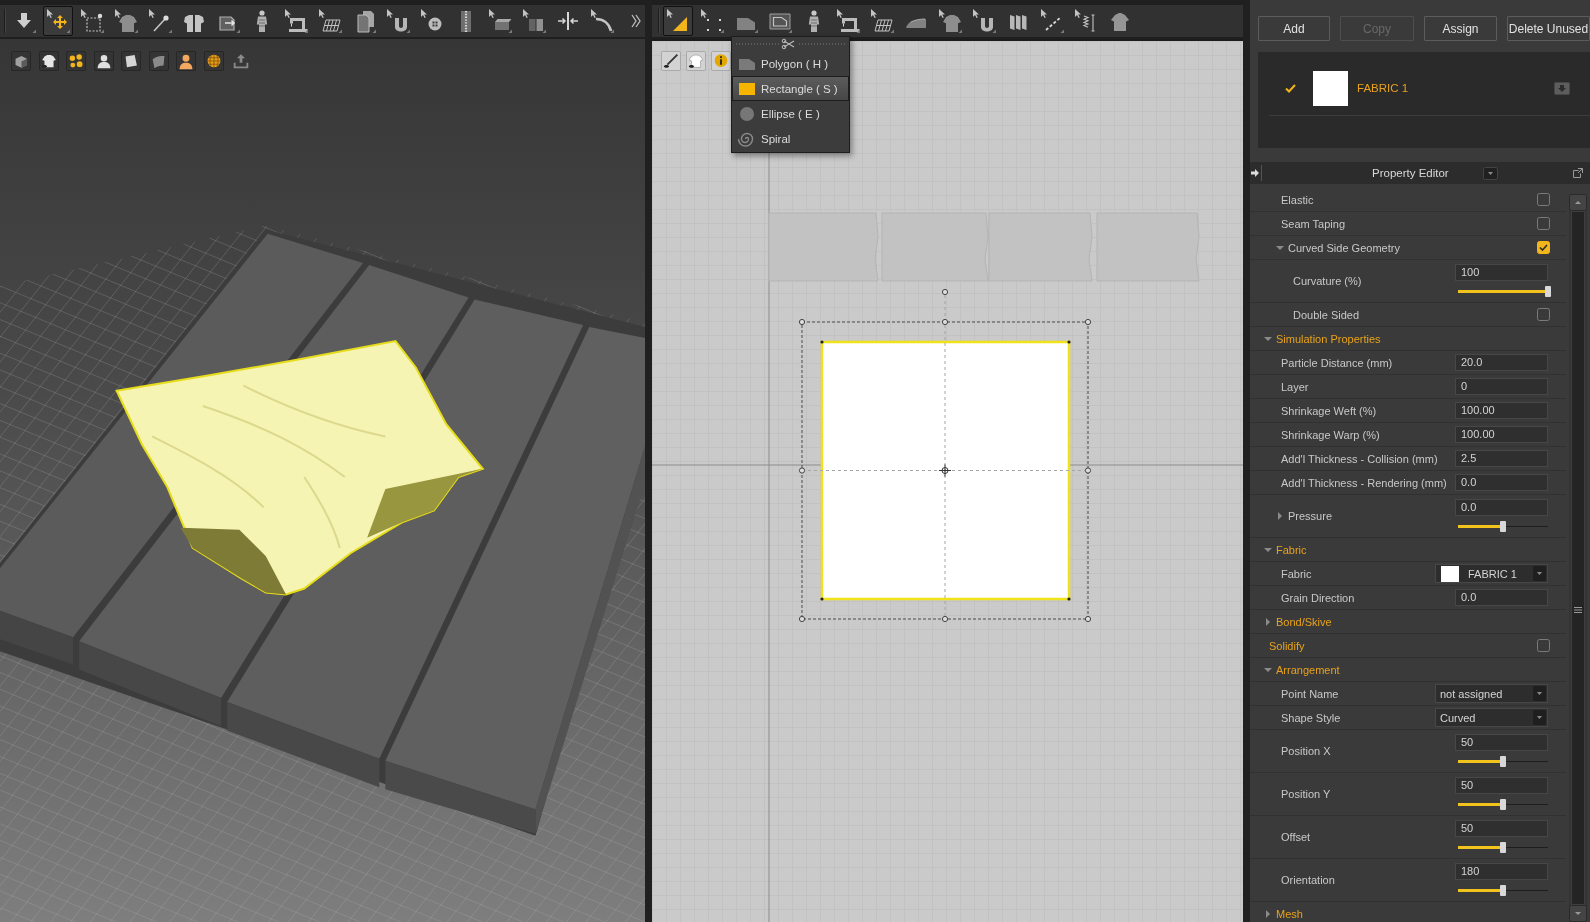  I want to click on cube-icon, so click(21, 61).